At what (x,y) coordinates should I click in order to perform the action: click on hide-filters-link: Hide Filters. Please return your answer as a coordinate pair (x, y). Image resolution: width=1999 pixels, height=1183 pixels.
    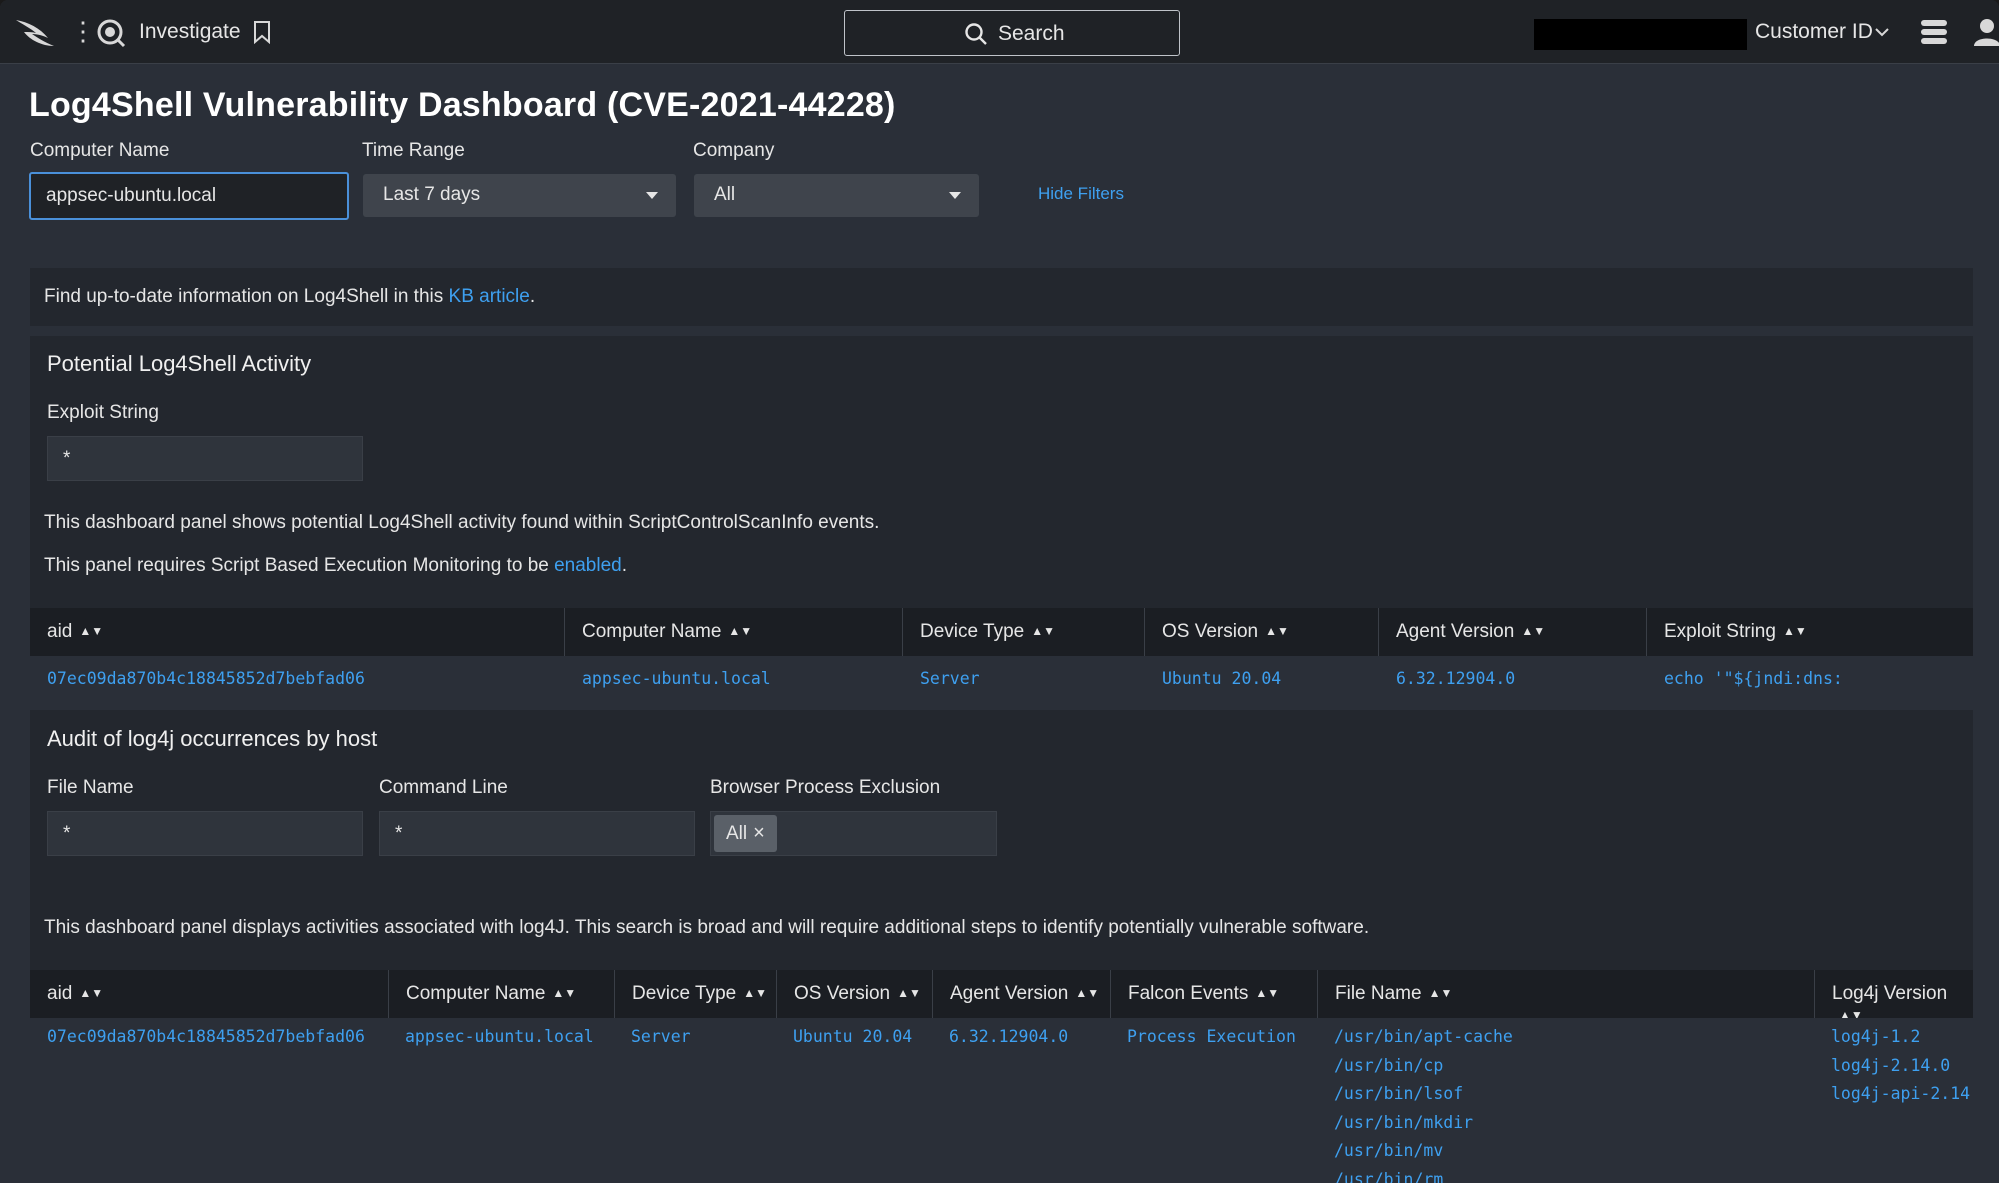
    Looking at the image, I should click on (1081, 194).